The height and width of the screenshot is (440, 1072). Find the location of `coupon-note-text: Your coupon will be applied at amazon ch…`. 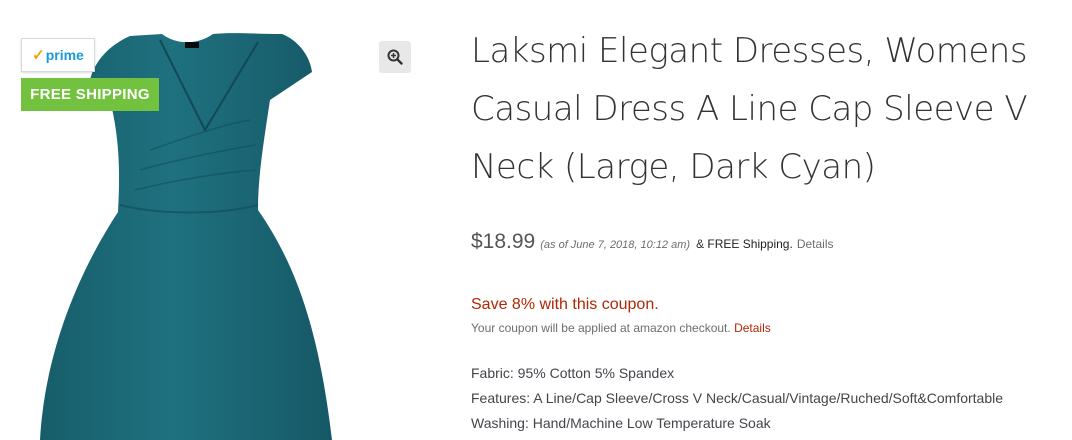

coupon-note-text: Your coupon will be applied at amazon ch… is located at coordinates (601, 328).